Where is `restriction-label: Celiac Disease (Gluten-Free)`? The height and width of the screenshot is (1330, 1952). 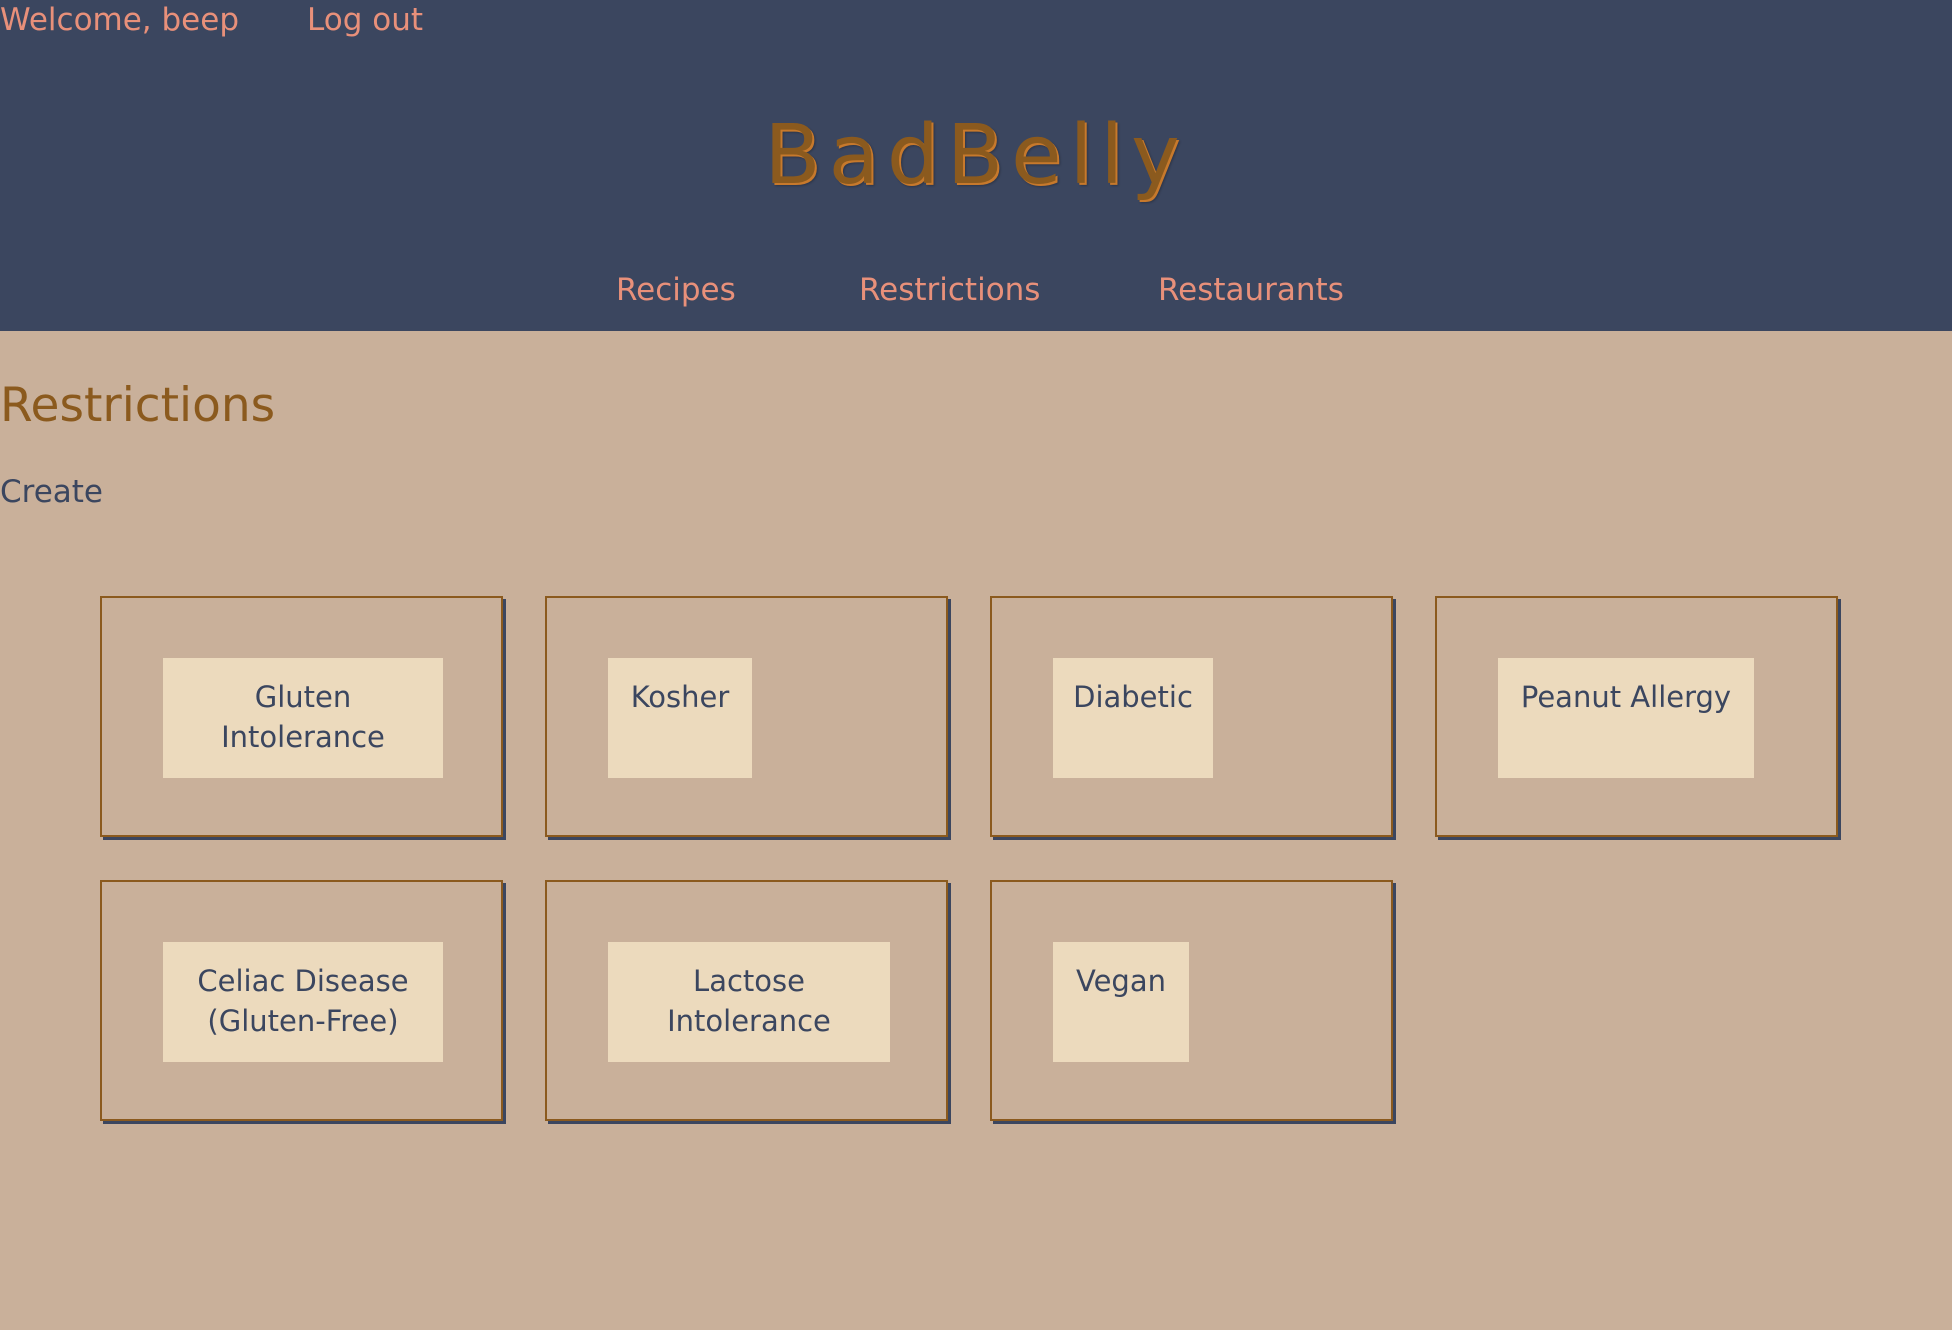 restriction-label: Celiac Disease (Gluten-Free) is located at coordinates (303, 1002).